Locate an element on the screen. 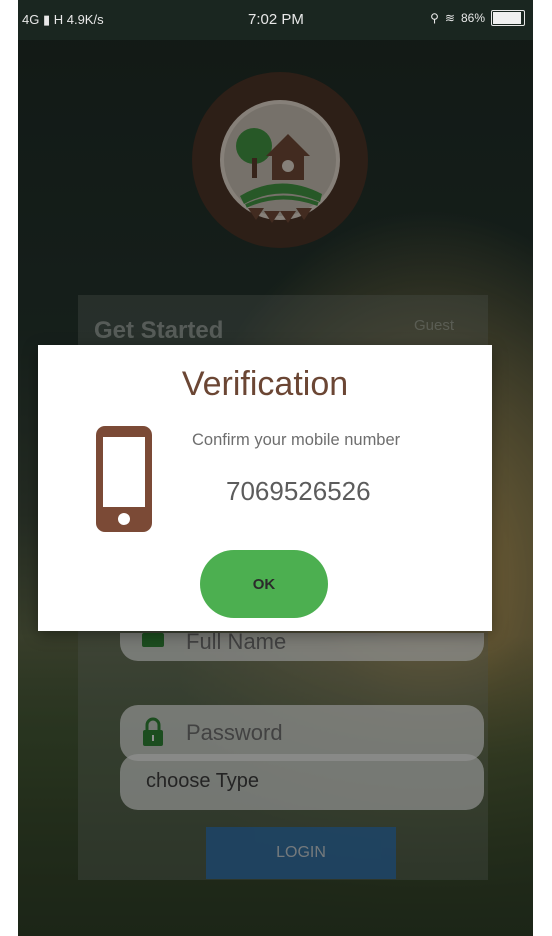 This screenshot has width=552, height=936. status-bar: 4G ▮ H 4.9K/s 7:02 PM ⚲ ≋ 86% is located at coordinates (275, 20).